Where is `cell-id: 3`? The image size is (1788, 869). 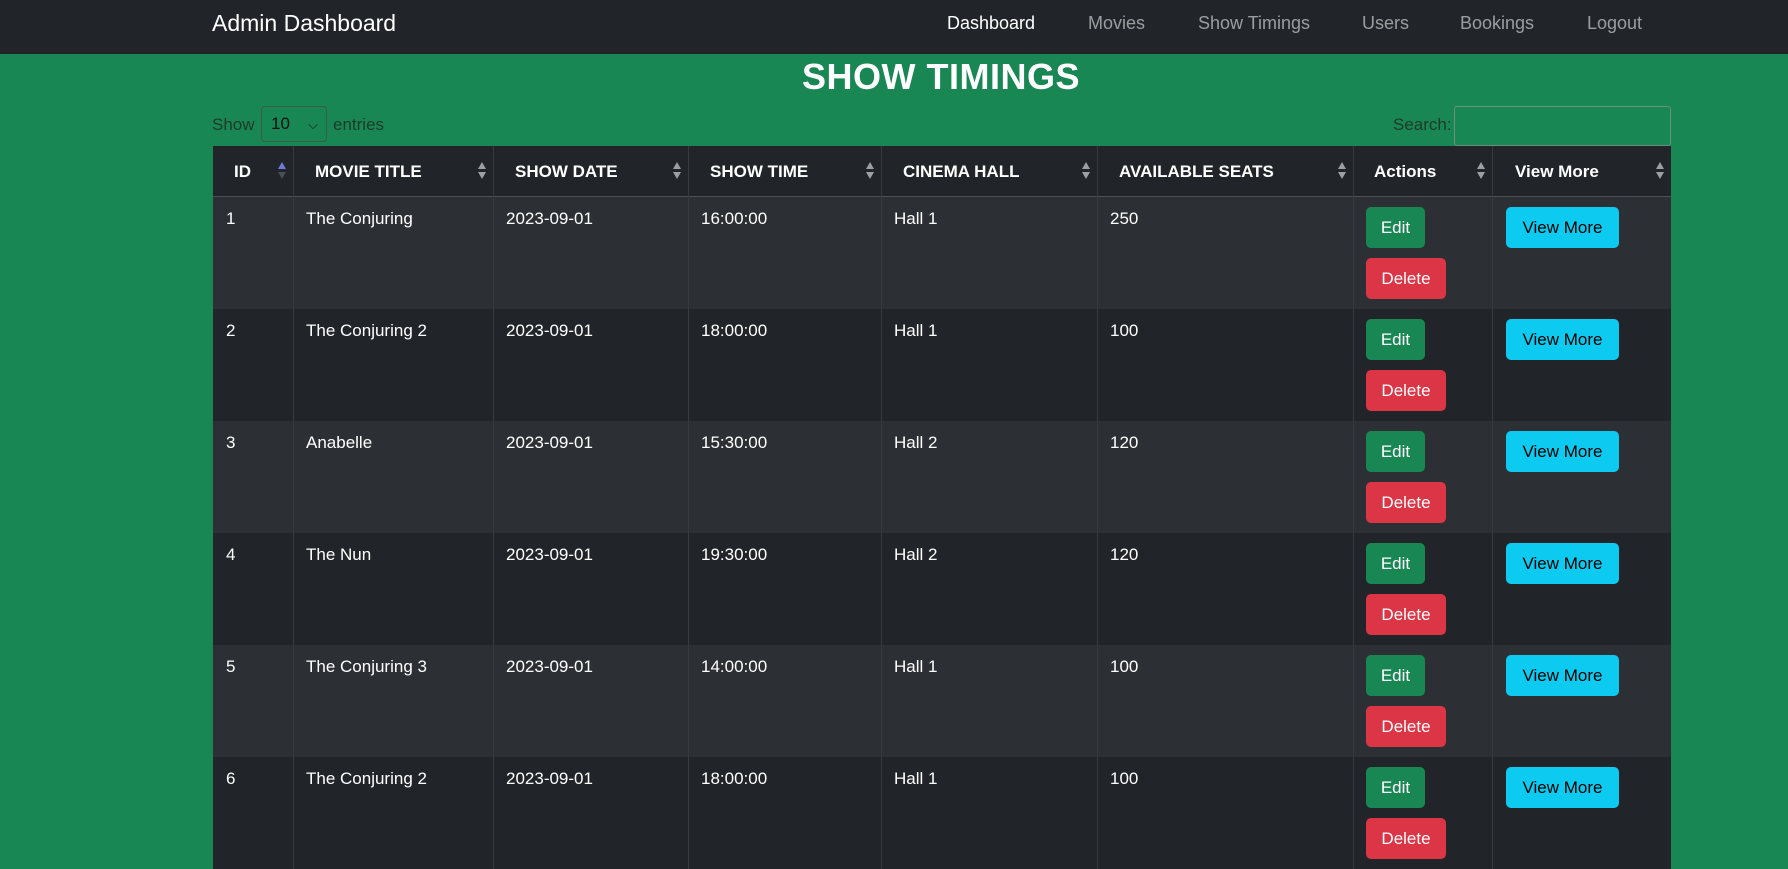 cell-id: 3 is located at coordinates (253, 477).